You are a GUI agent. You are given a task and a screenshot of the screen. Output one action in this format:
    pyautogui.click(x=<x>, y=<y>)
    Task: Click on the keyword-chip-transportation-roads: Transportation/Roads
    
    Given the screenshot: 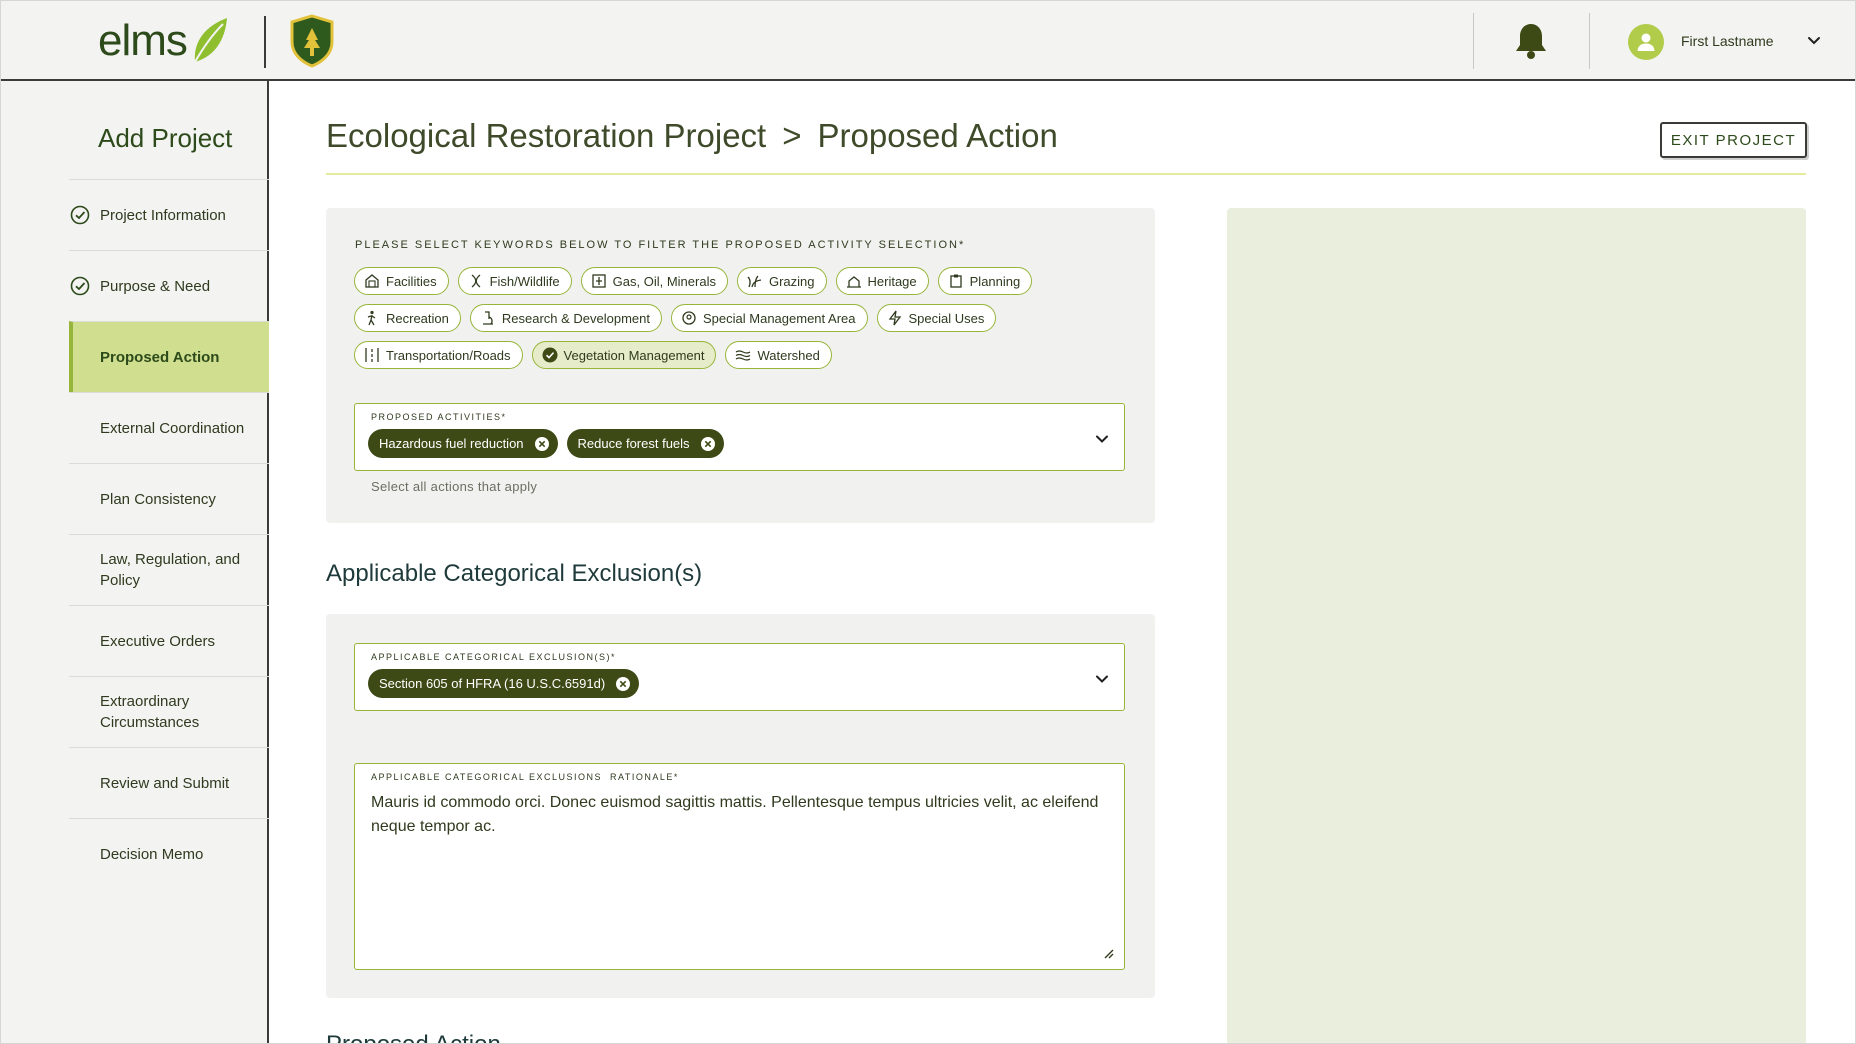 What is the action you would take?
    pyautogui.click(x=438, y=355)
    